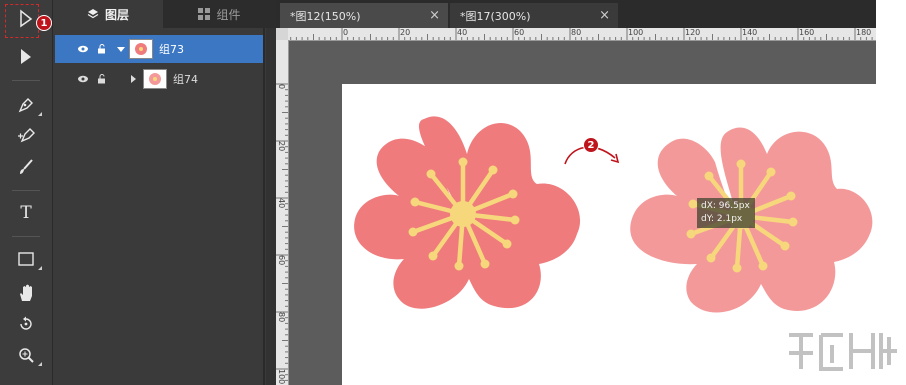  Describe the element at coordinates (204, 14) in the screenshot. I see `components-grid-icon` at that location.